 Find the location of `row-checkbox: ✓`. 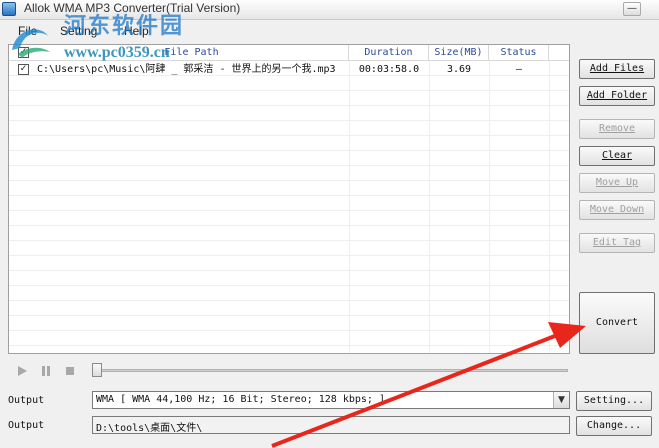

row-checkbox: ✓ is located at coordinates (23, 69).